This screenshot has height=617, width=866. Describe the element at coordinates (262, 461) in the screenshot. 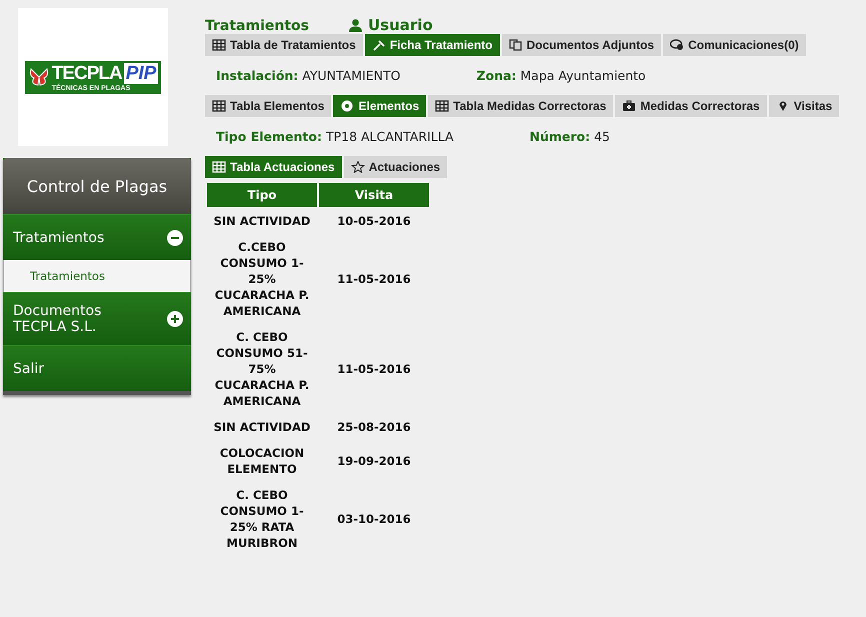

I see `table-cell-text: COLOCACION ELEMENTO` at that location.